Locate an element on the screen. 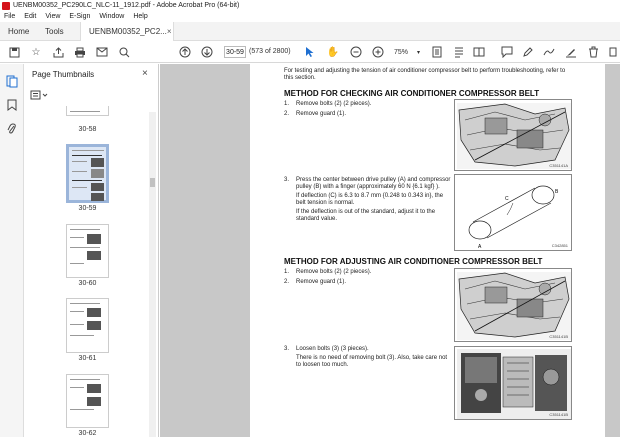  bookmark-star-icon: ☆ is located at coordinates (36, 52).